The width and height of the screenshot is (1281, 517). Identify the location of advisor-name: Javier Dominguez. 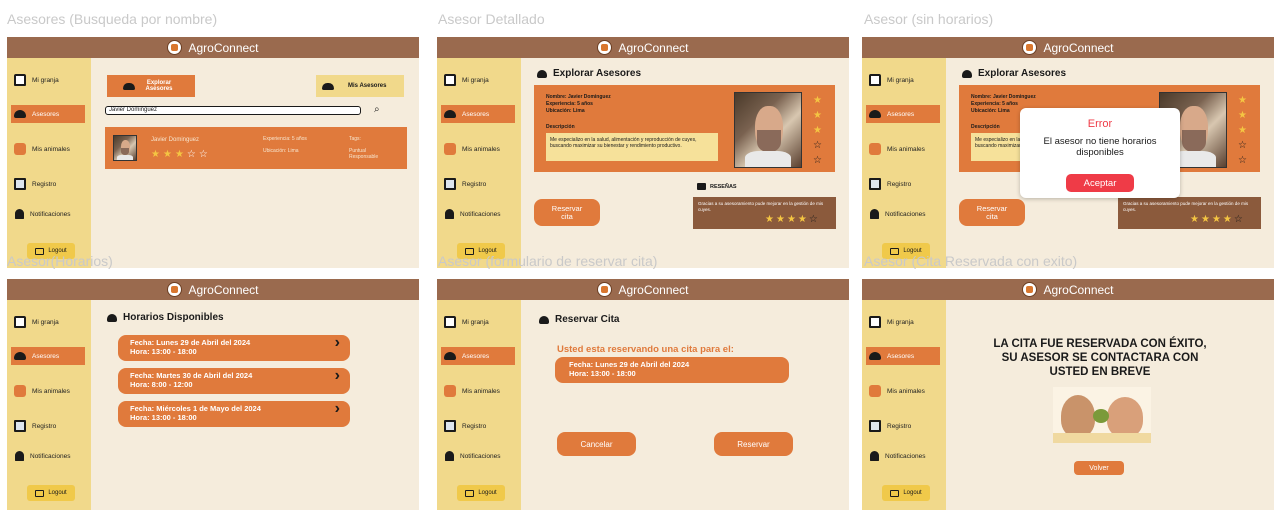
(175, 140).